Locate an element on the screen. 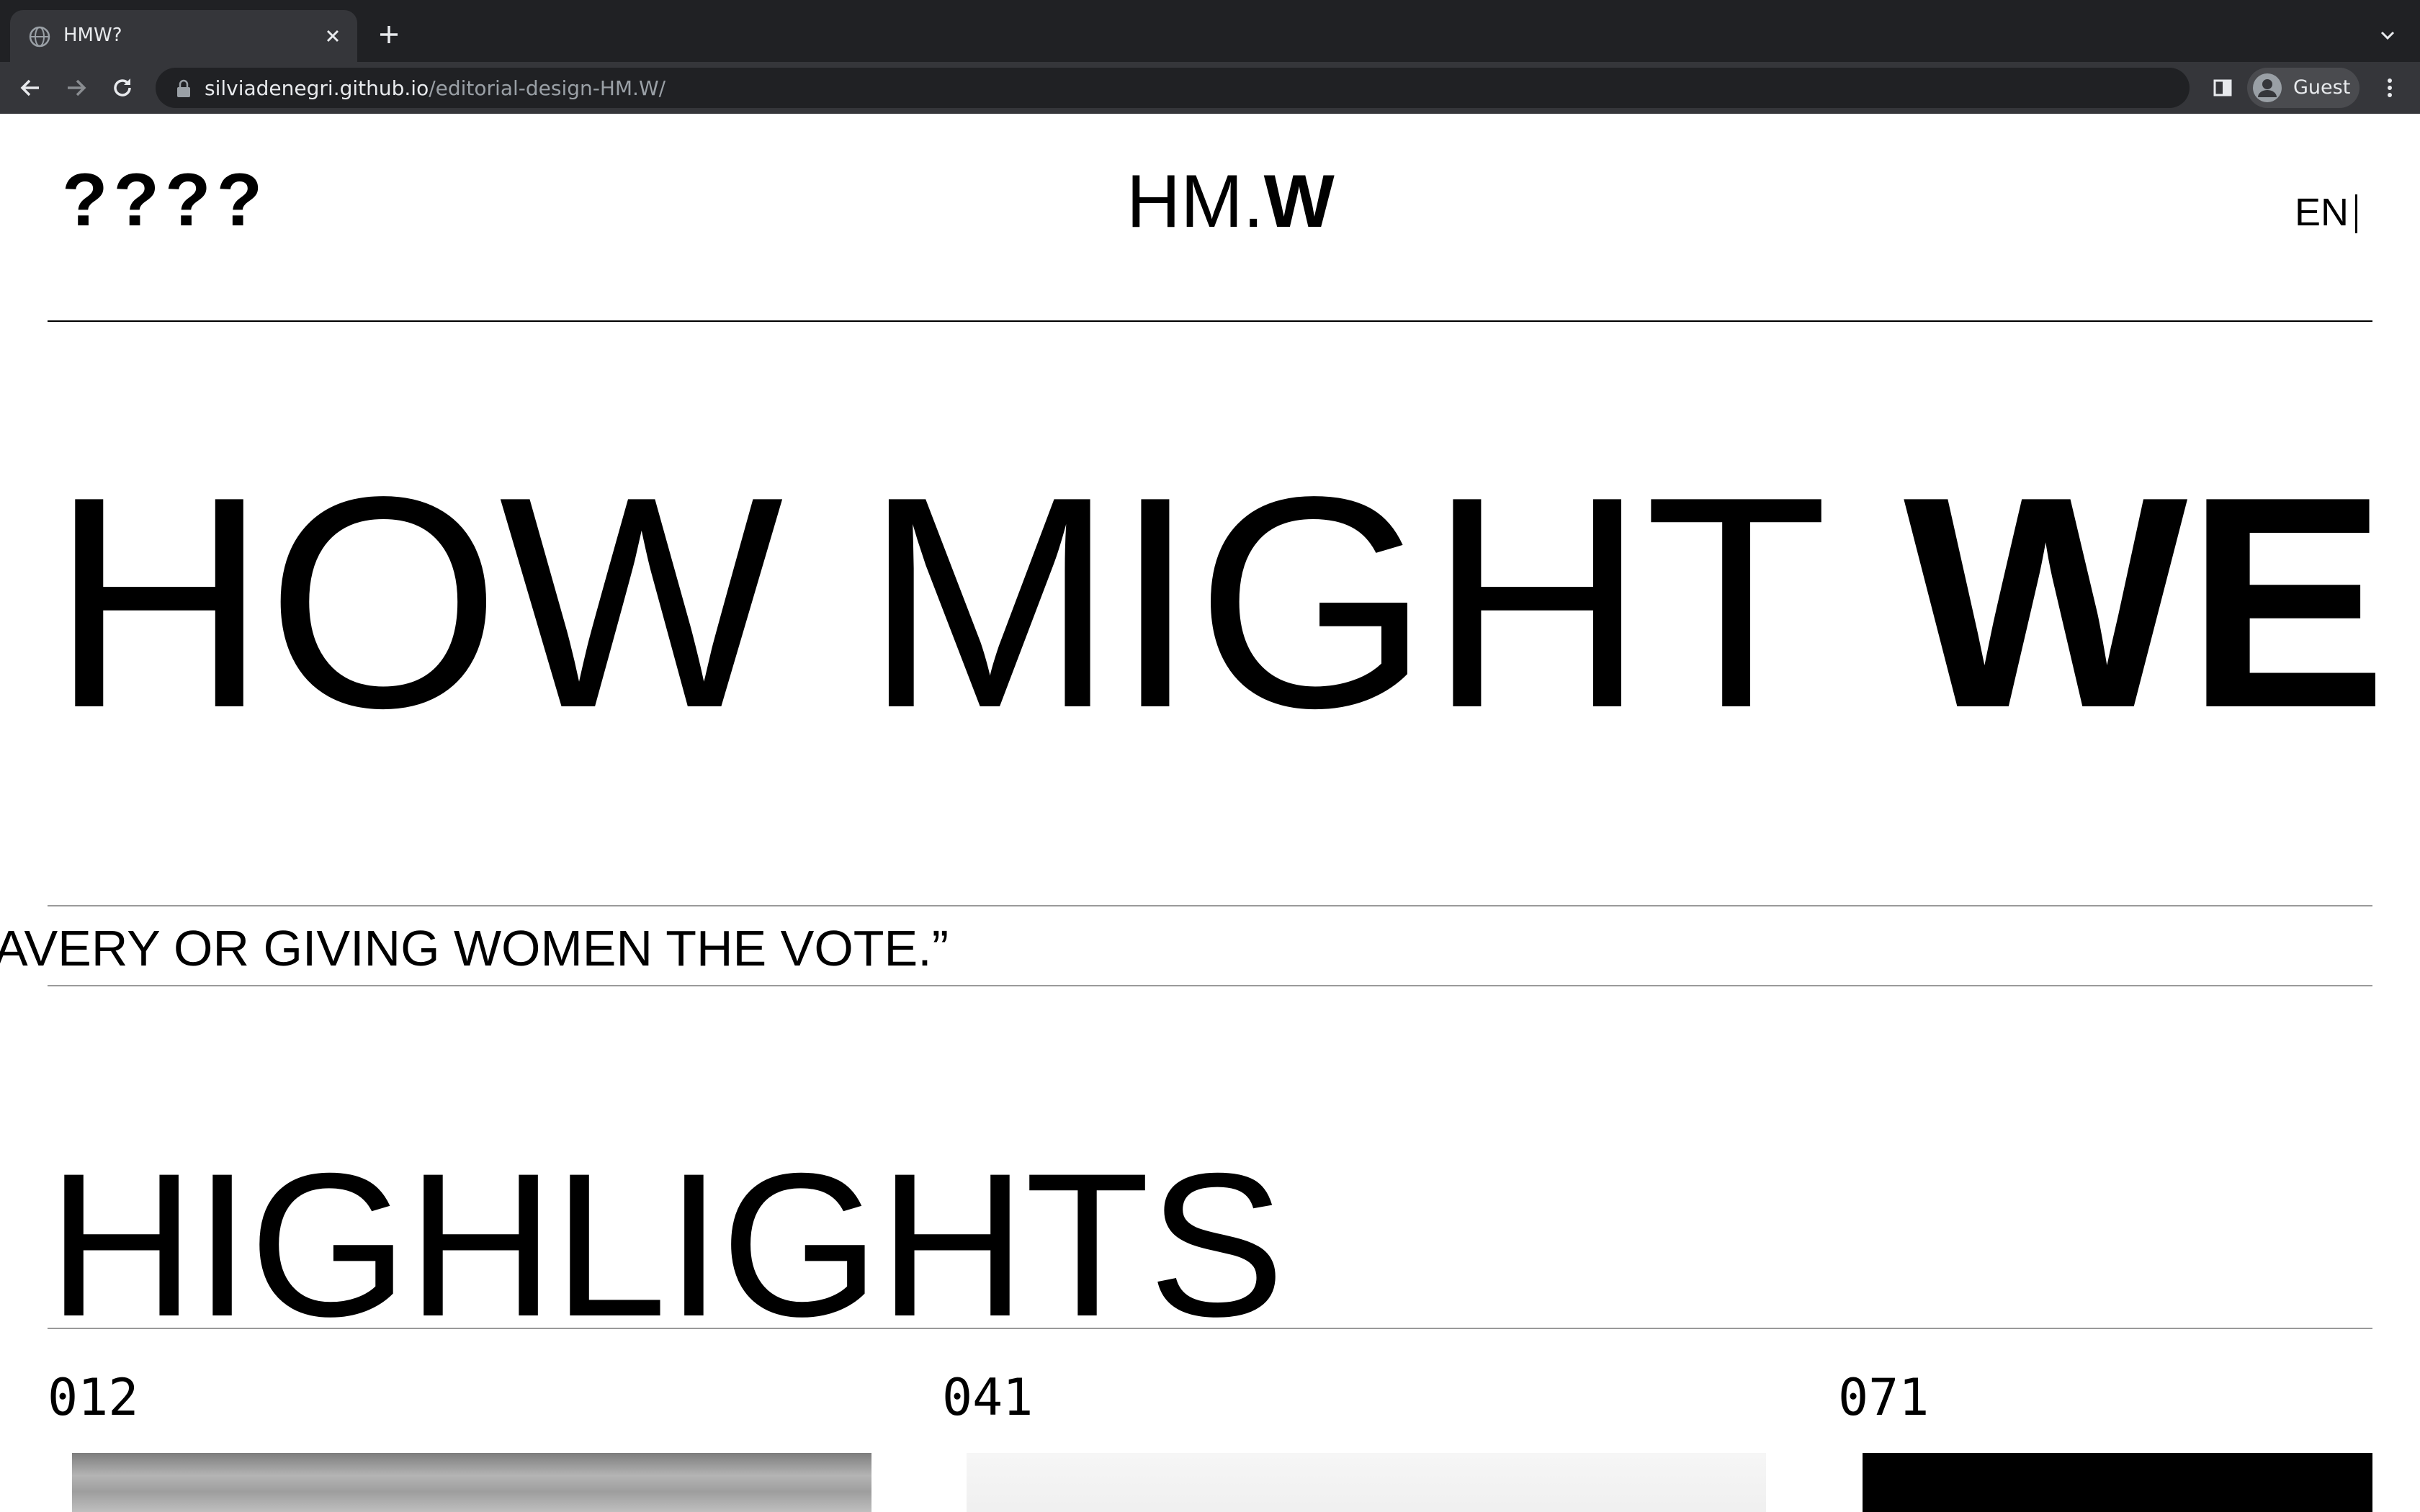 This screenshot has width=2420, height=1512. profile-button: Guest is located at coordinates (2303, 88).